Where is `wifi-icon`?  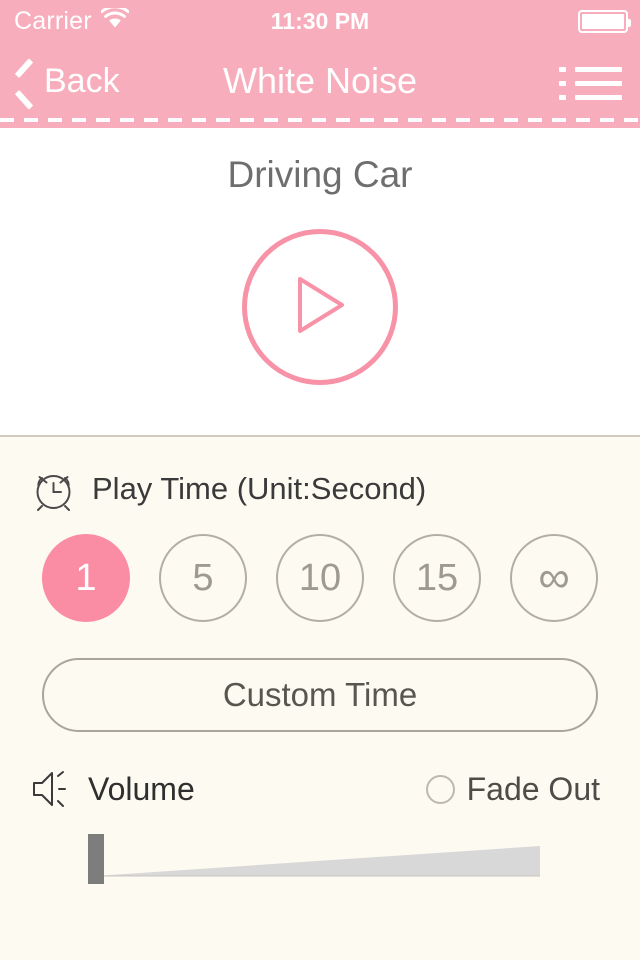 wifi-icon is located at coordinates (115, 19).